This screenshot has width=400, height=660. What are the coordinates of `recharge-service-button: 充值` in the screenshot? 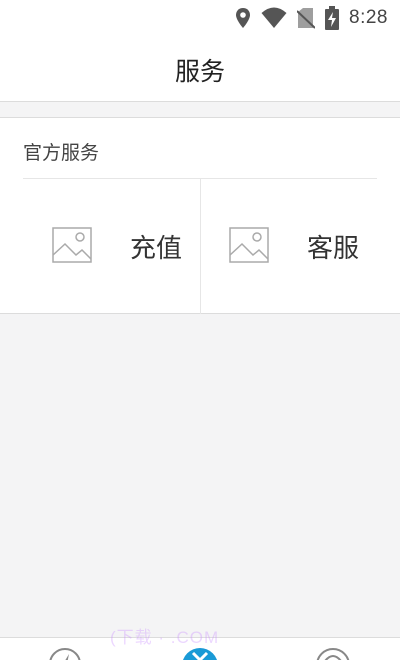 It's located at (100, 246).